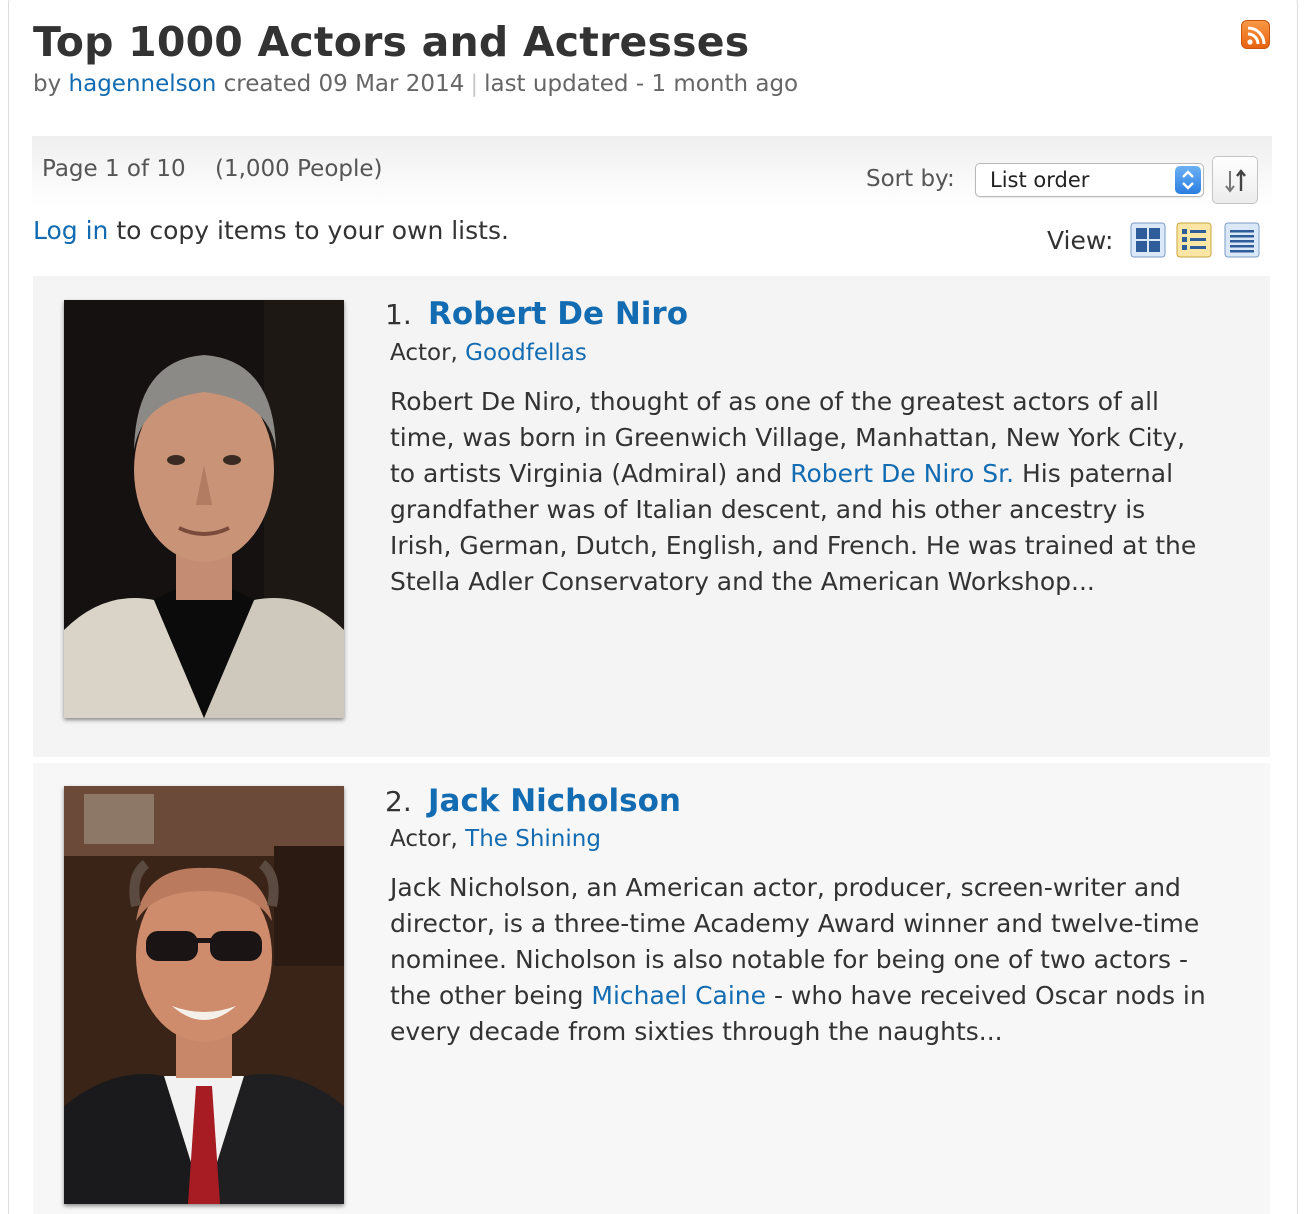 This screenshot has width=1312, height=1214. I want to click on item-role: Actor, Goodfellas, so click(488, 353).